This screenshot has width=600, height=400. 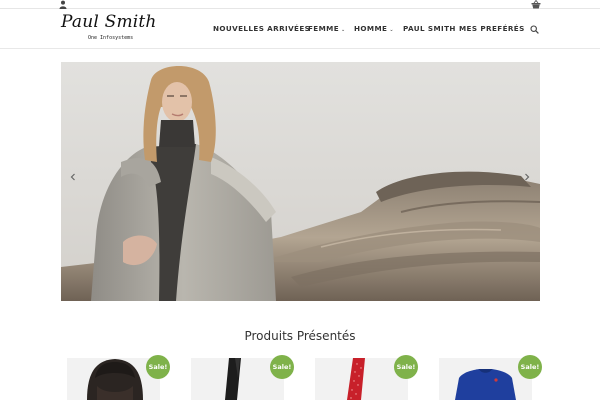 What do you see at coordinates (111, 38) in the screenshot?
I see `logo-tagline: One Infosystems` at bounding box center [111, 38].